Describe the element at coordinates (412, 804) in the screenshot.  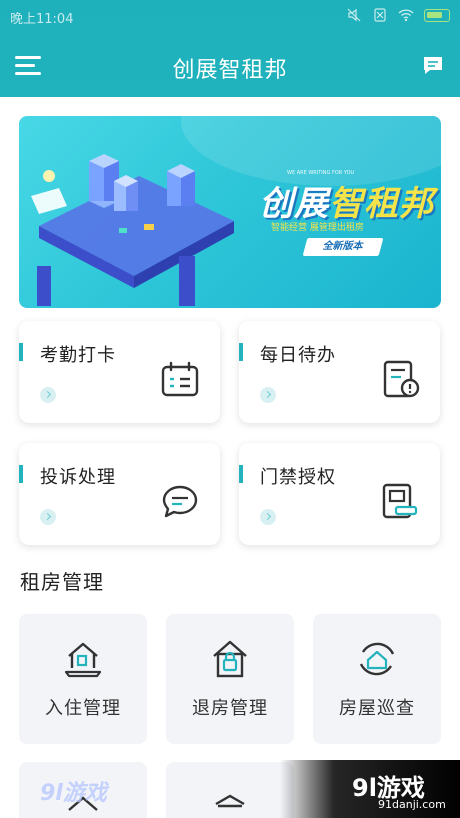
I see `watermark-site: 91danji.com` at that location.